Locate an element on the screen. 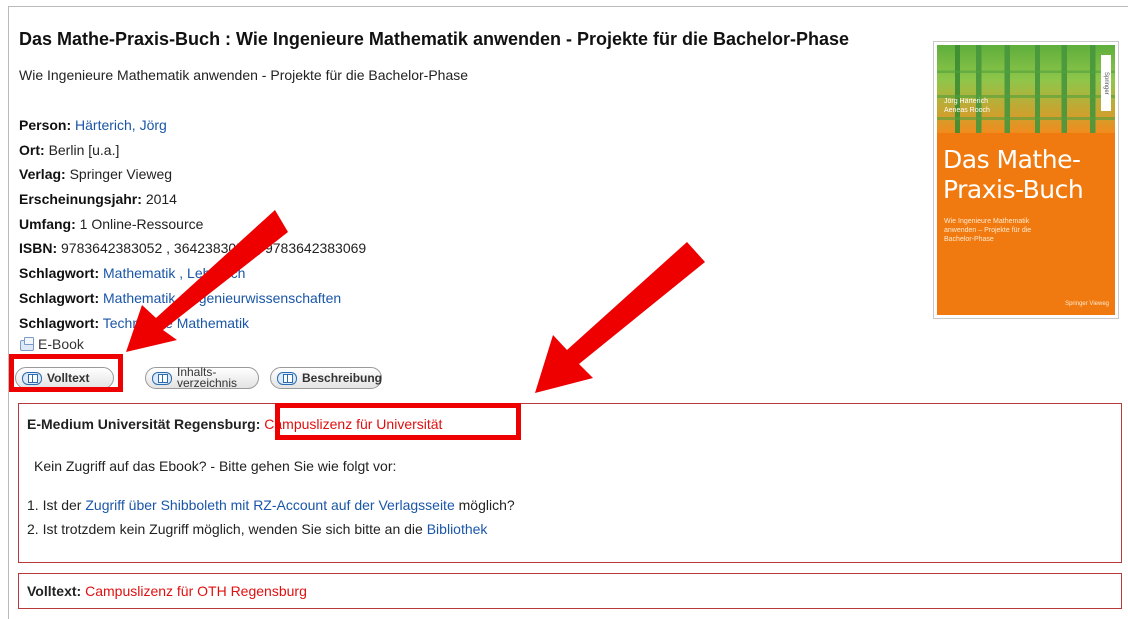 The height and width of the screenshot is (619, 1128). top-border is located at coordinates (568, 6).